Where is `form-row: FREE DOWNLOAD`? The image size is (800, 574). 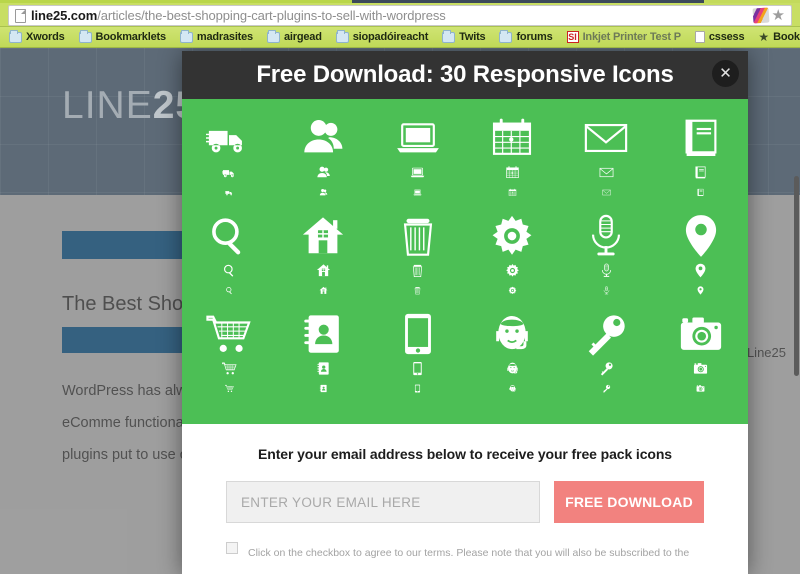
form-row: FREE DOWNLOAD is located at coordinates (465, 502).